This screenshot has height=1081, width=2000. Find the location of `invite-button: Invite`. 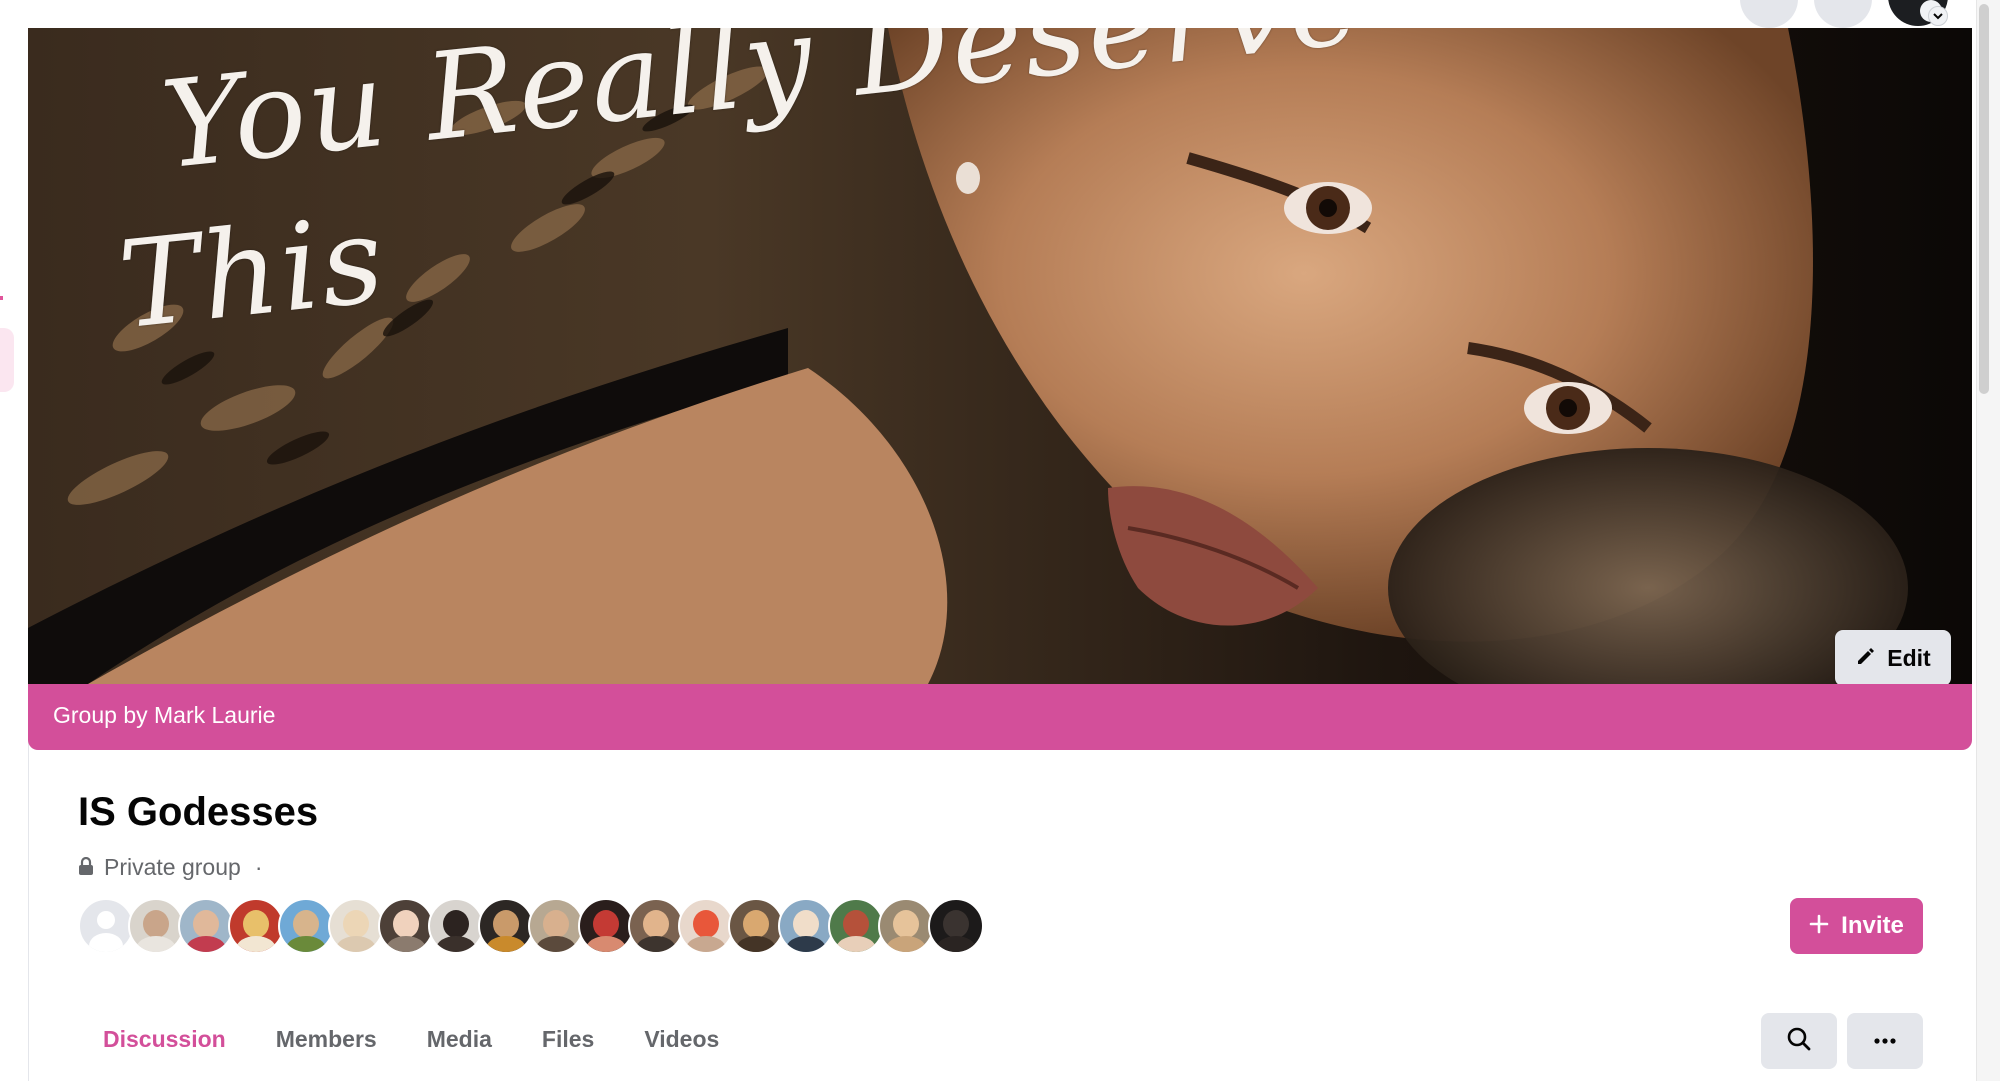

invite-button: Invite is located at coordinates (1856, 926).